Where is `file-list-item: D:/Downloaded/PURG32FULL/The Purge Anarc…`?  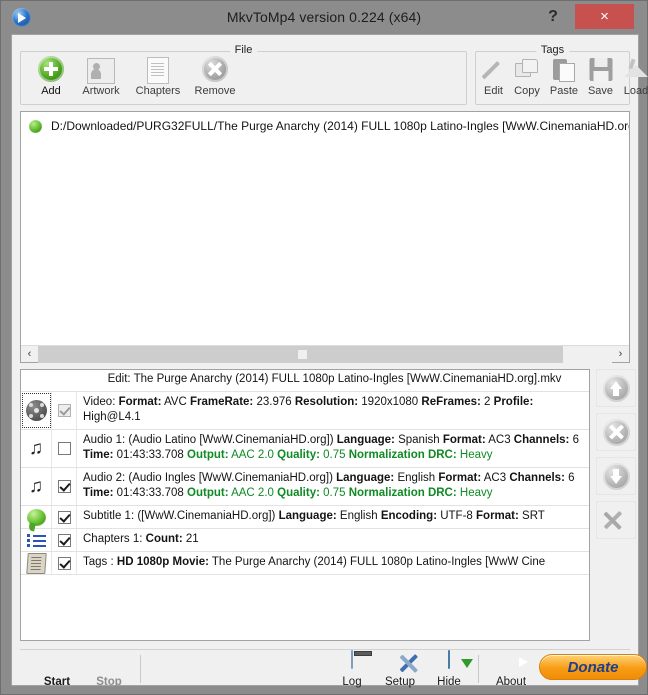
file-list-item: D:/Downloaded/PURG32FULL/The Purge Anarc… is located at coordinates (325, 126).